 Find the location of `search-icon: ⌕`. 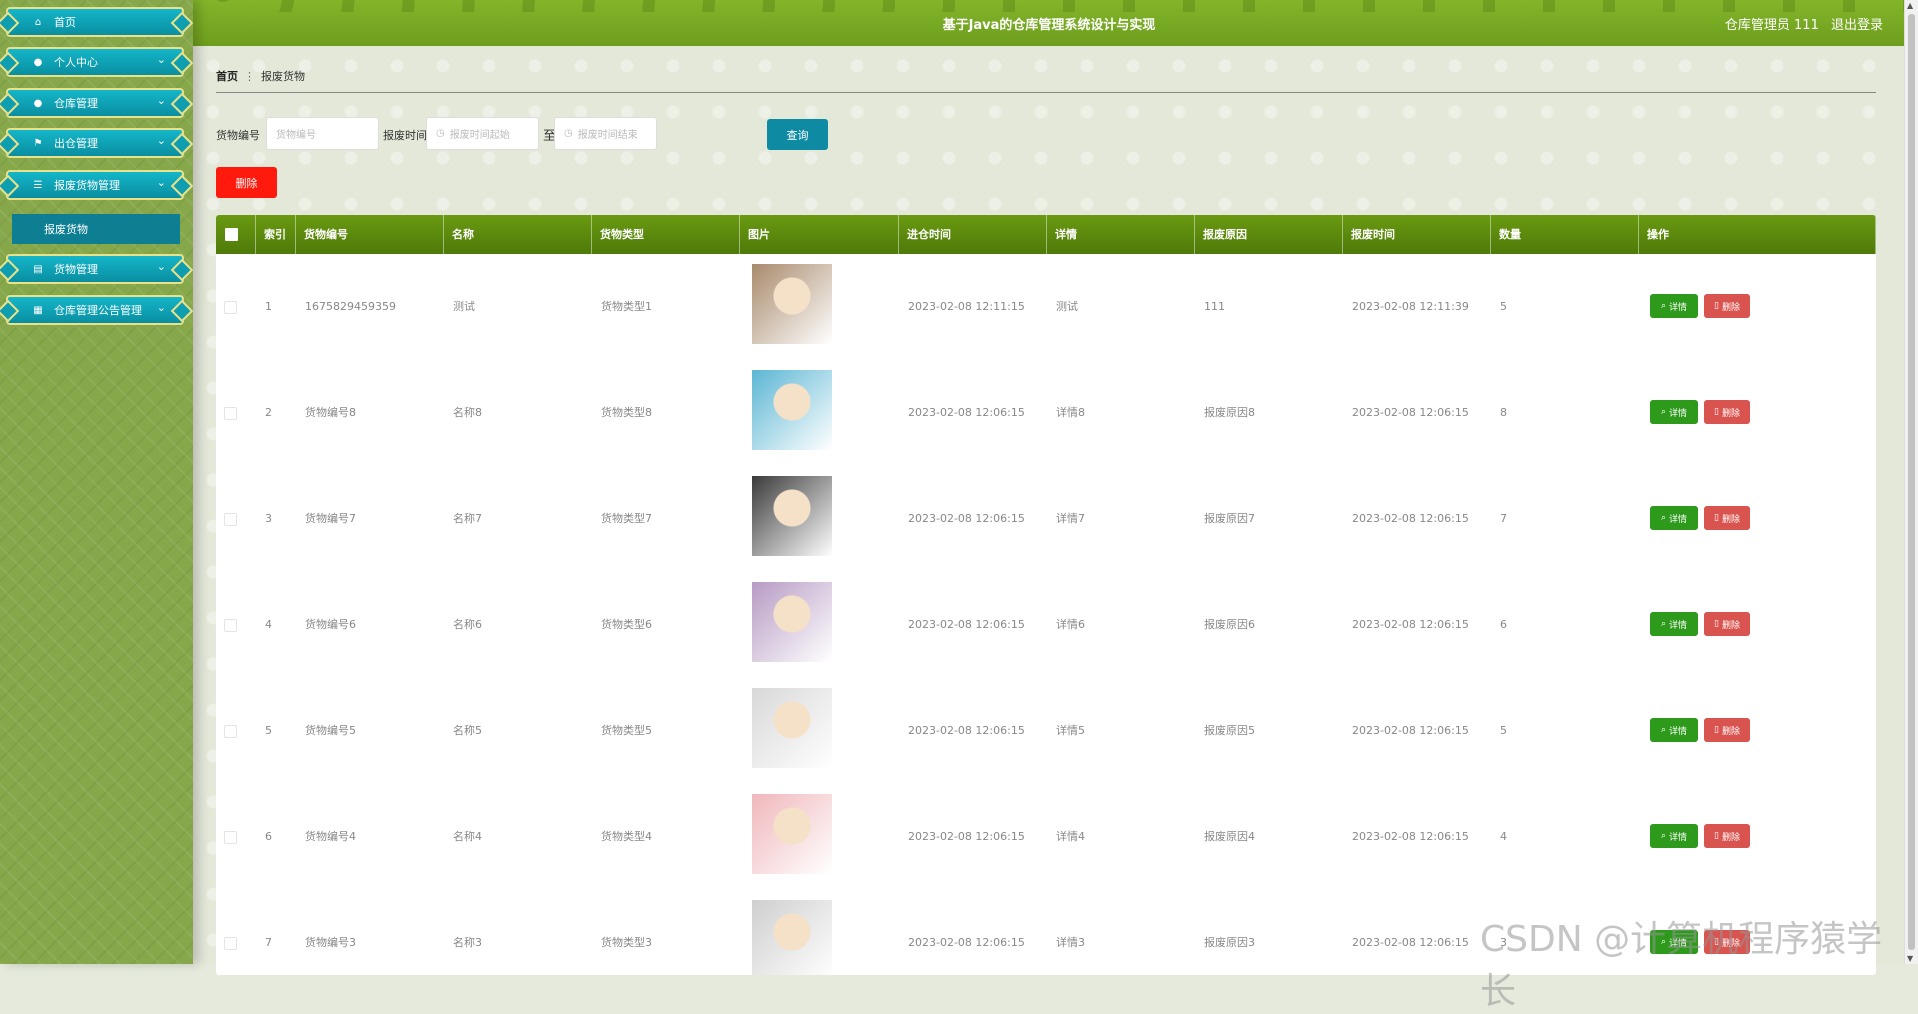

search-icon: ⌕ is located at coordinates (1663, 836).